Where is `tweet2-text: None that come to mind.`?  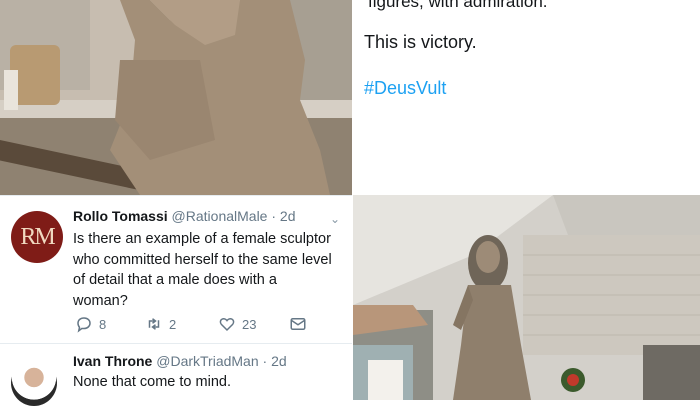
tweet2-text: None that come to mind. is located at coordinates (152, 382).